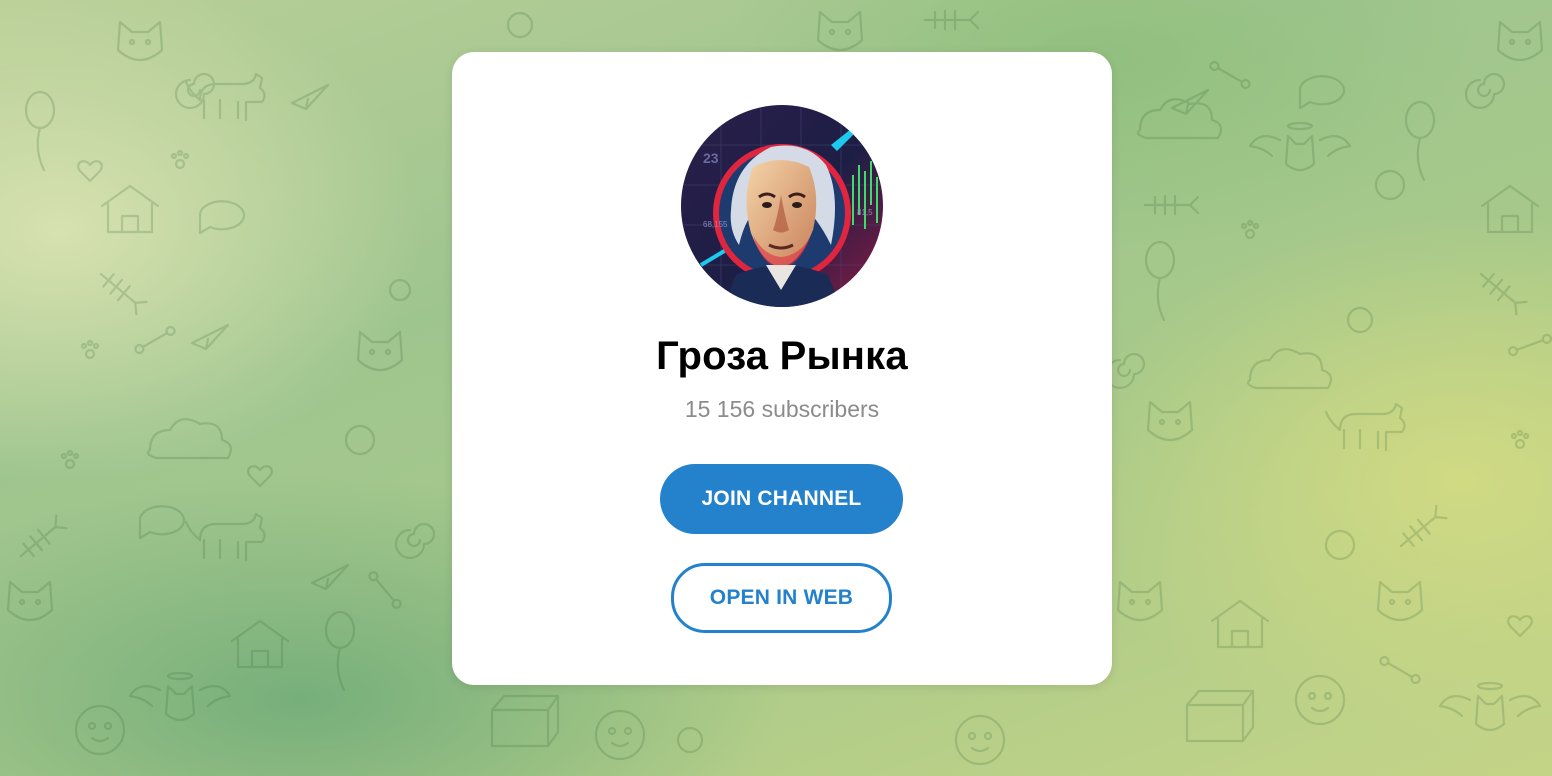 This screenshot has width=1552, height=776. What do you see at coordinates (782, 206) in the screenshot?
I see `channel-avatar-portrait-icon: 23 68,155 81,5` at bounding box center [782, 206].